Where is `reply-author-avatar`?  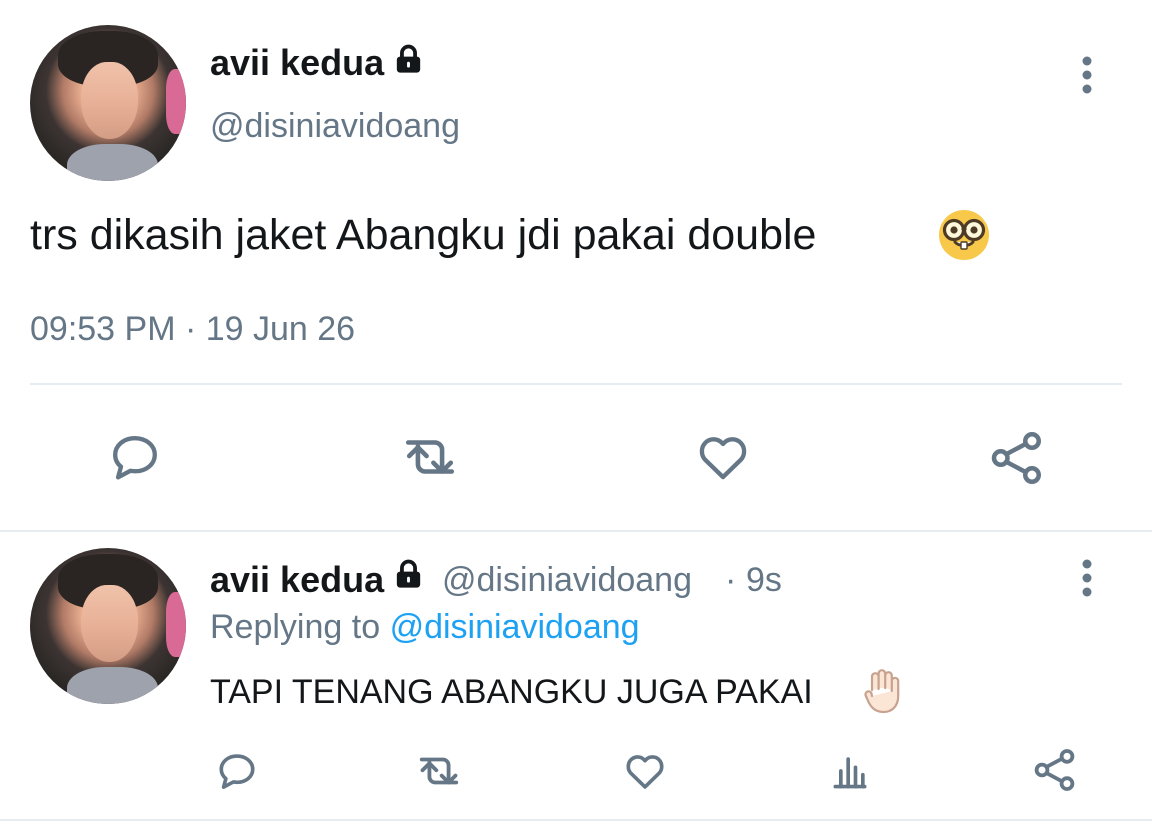
reply-author-avatar is located at coordinates (108, 626).